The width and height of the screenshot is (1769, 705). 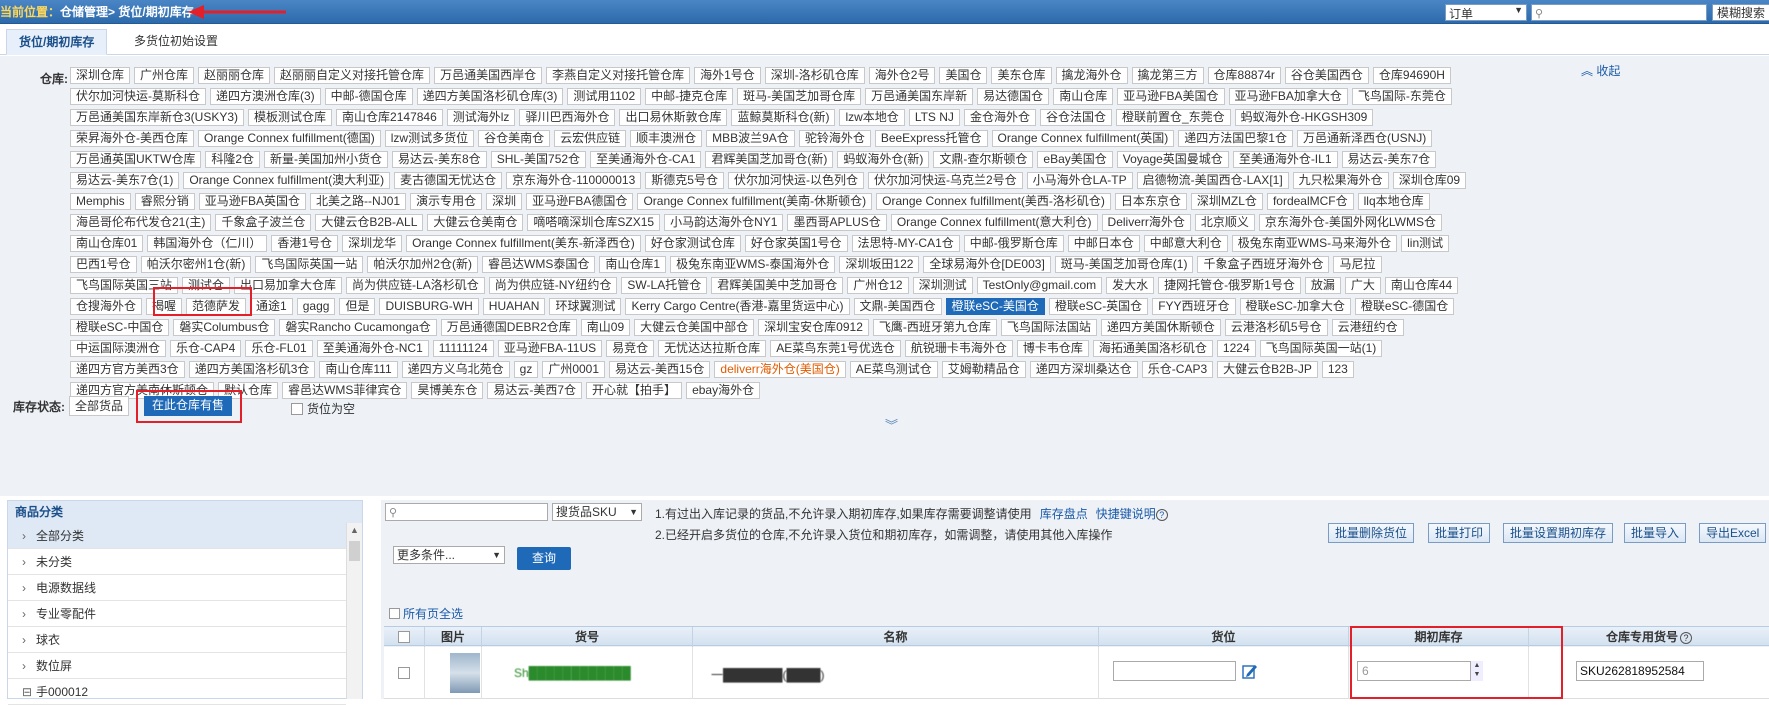 I want to click on warehouse-tag: 至美通海外仓-CA1, so click(x=646, y=159).